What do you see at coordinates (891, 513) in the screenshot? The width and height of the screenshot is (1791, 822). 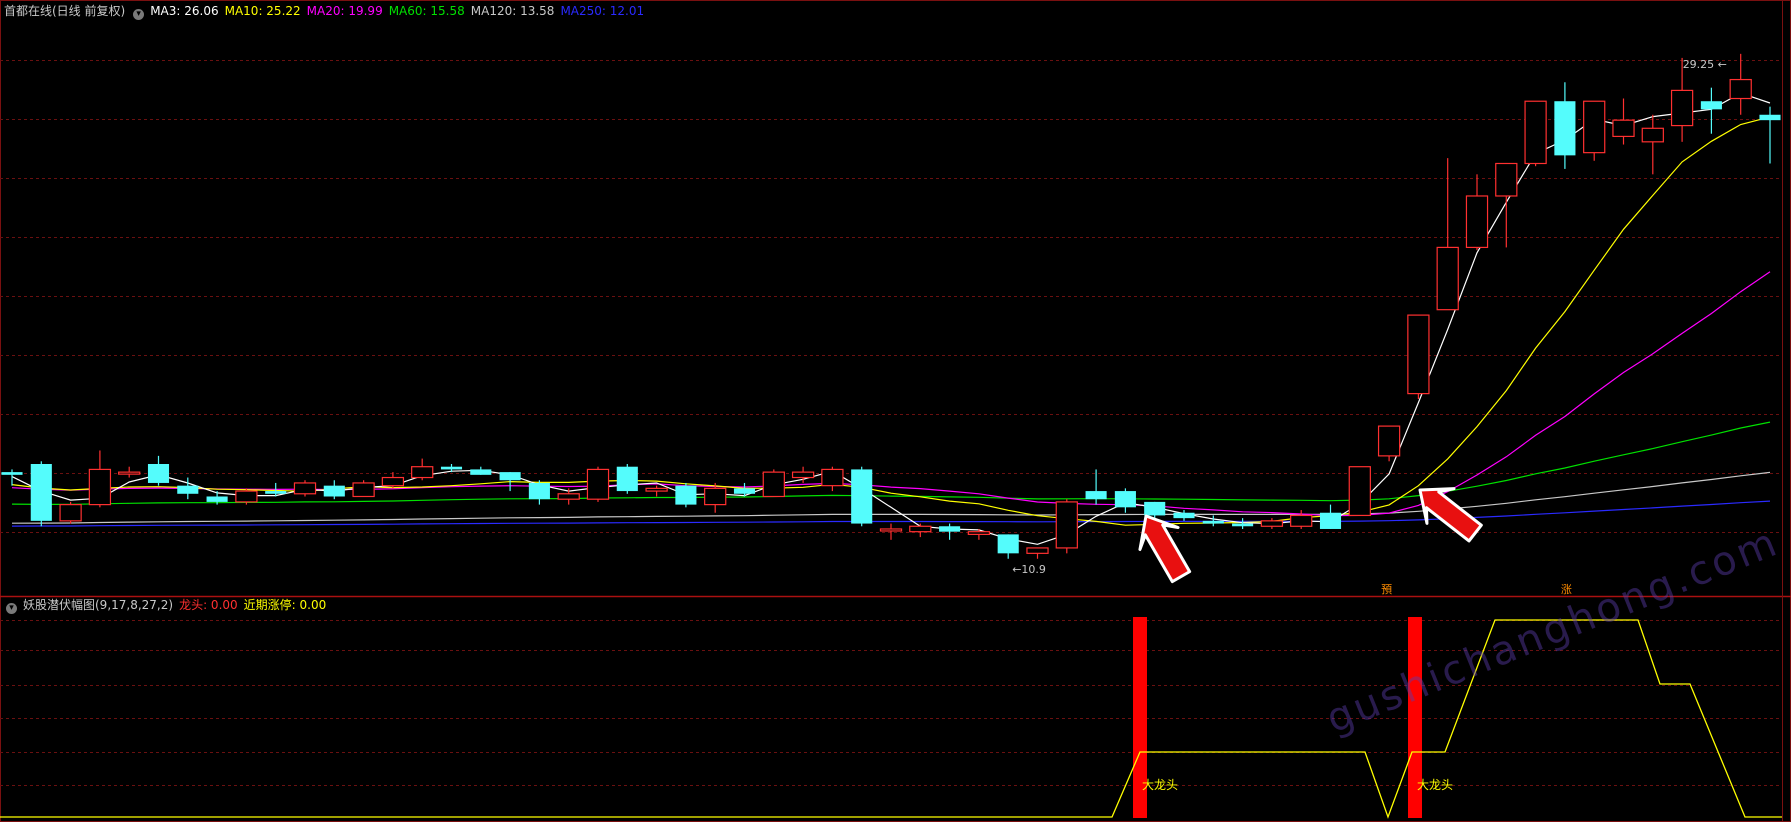 I see `ma250-line` at bounding box center [891, 513].